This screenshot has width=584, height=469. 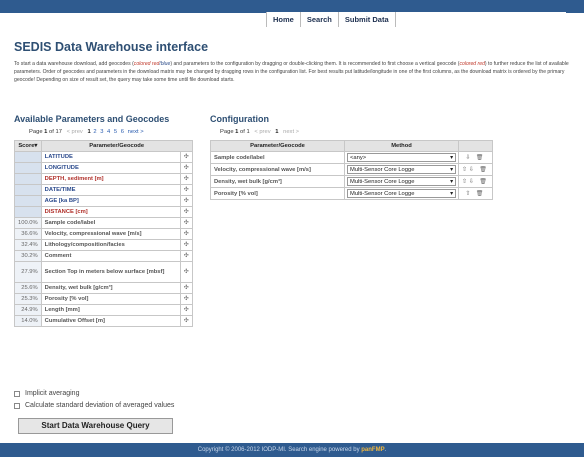 I want to click on config-parameter-name: Density, wet bulk [g/cm³], so click(x=277, y=181).